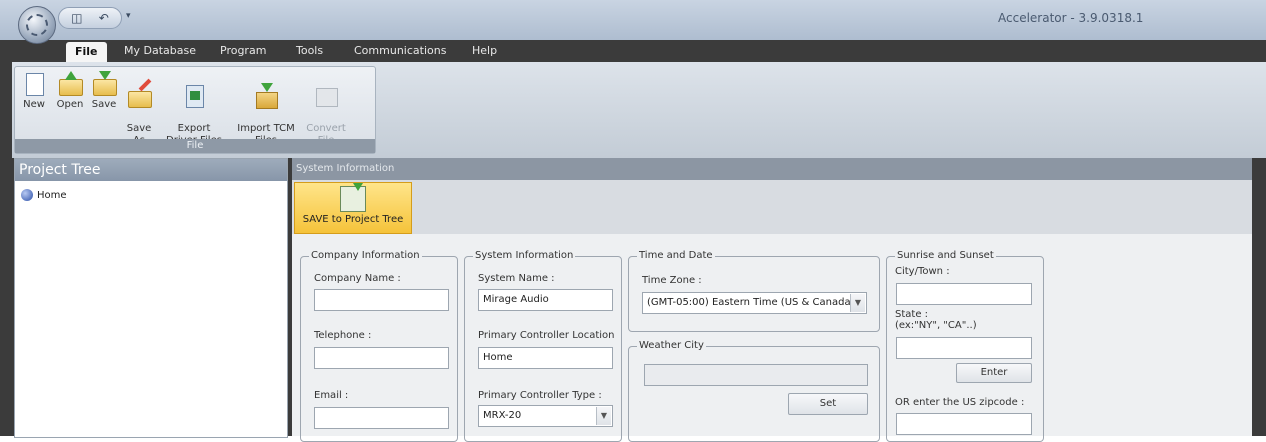 The image size is (1266, 442). I want to click on panel-toolbar, so click(772, 207).